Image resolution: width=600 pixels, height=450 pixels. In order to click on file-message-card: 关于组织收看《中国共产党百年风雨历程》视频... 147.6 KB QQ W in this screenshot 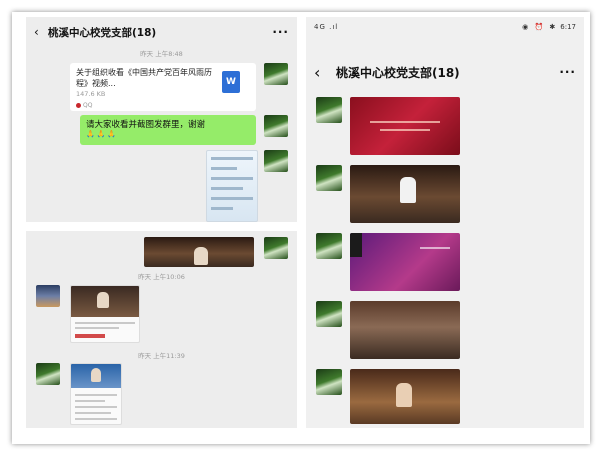, I will do `click(163, 87)`.